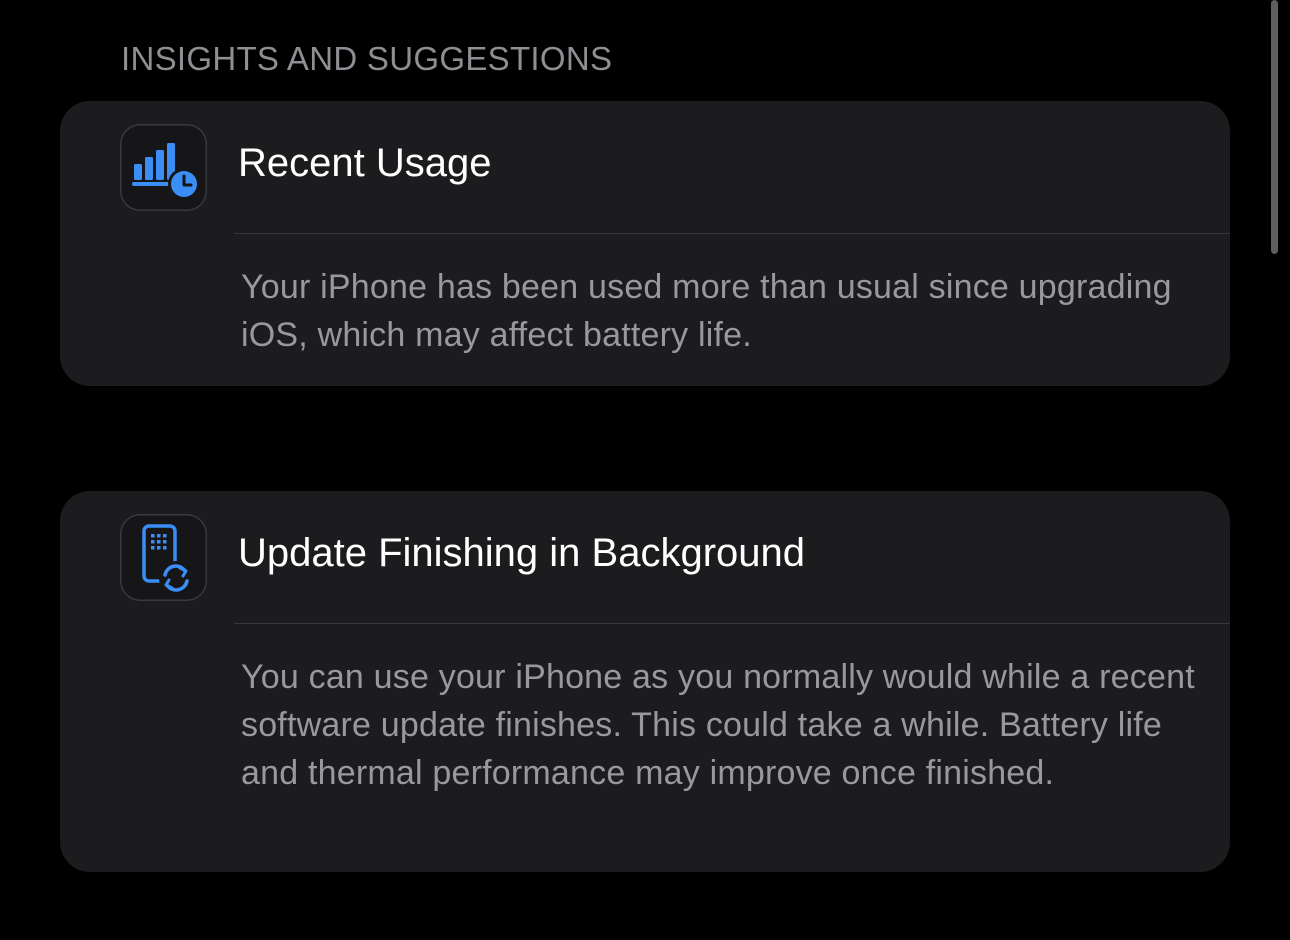 The height and width of the screenshot is (940, 1290). I want to click on card-title: Recent Usage, so click(365, 163).